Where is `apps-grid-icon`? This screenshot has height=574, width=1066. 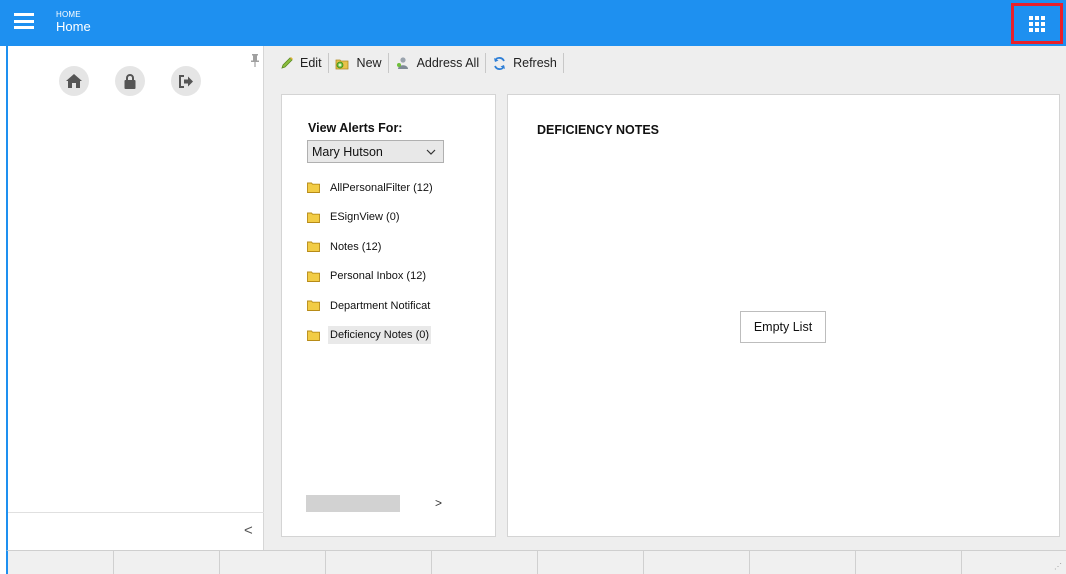
apps-grid-icon is located at coordinates (1037, 23).